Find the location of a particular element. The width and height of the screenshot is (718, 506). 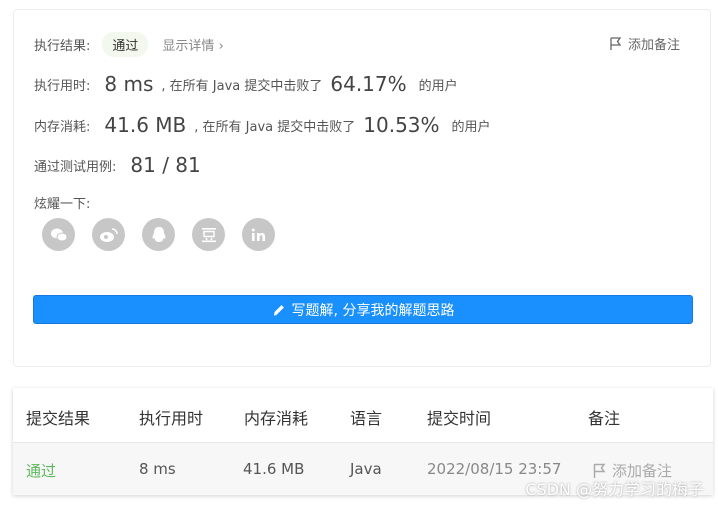

runtime-percent: 64.17% is located at coordinates (368, 84).